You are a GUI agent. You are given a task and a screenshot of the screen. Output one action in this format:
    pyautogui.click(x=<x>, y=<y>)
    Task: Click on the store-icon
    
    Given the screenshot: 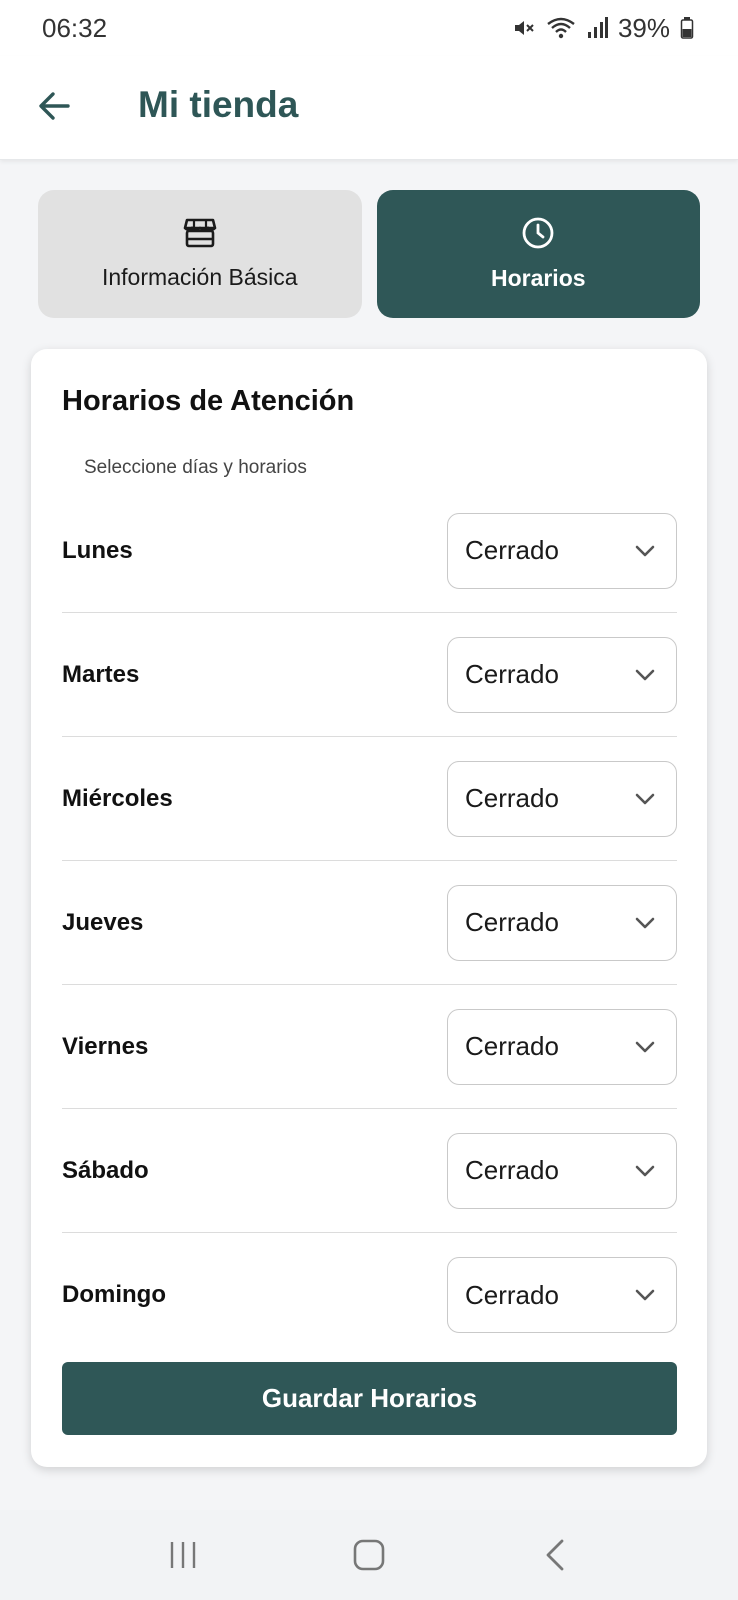 What is the action you would take?
    pyautogui.click(x=200, y=235)
    